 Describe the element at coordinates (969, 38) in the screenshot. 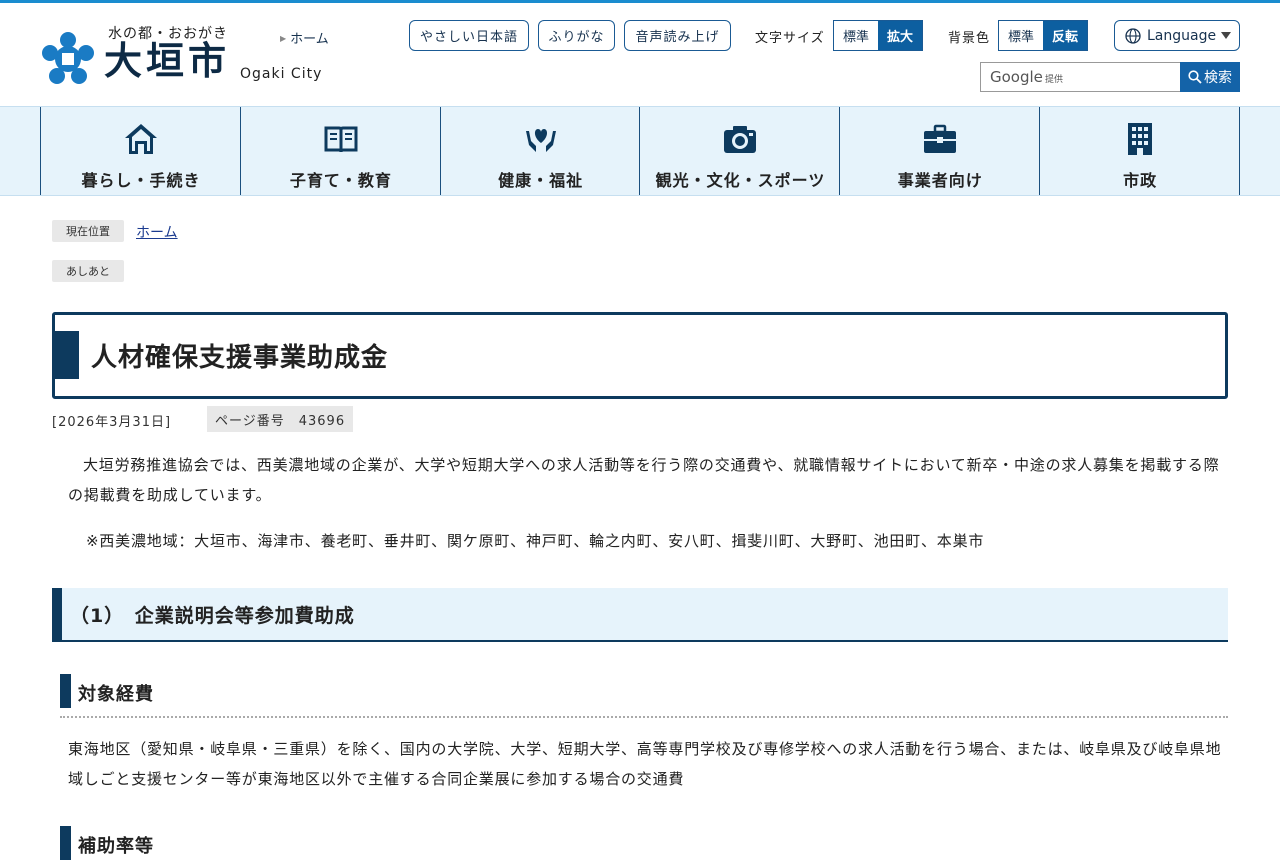

I see `background-color-label: 背景色` at that location.